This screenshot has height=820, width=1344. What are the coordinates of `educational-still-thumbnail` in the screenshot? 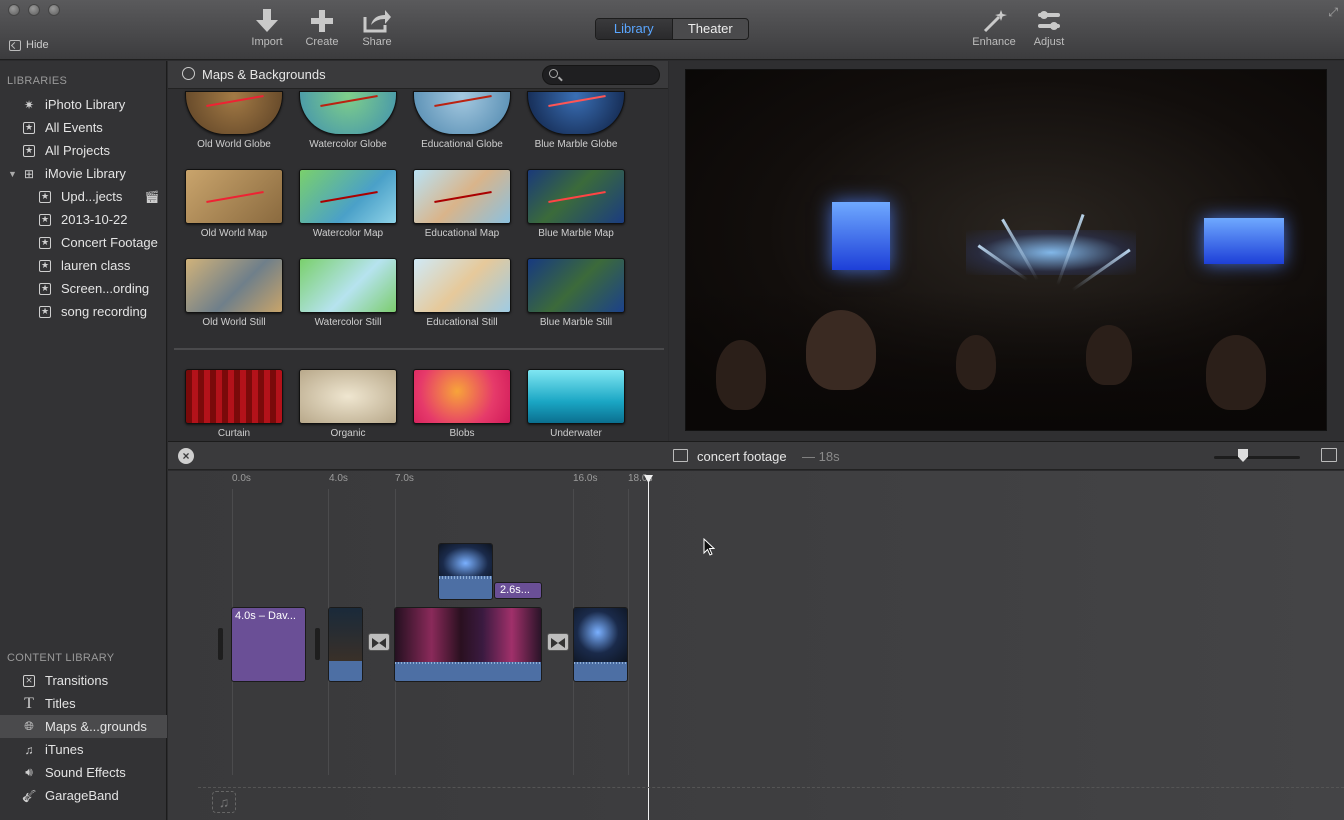 It's located at (462, 285).